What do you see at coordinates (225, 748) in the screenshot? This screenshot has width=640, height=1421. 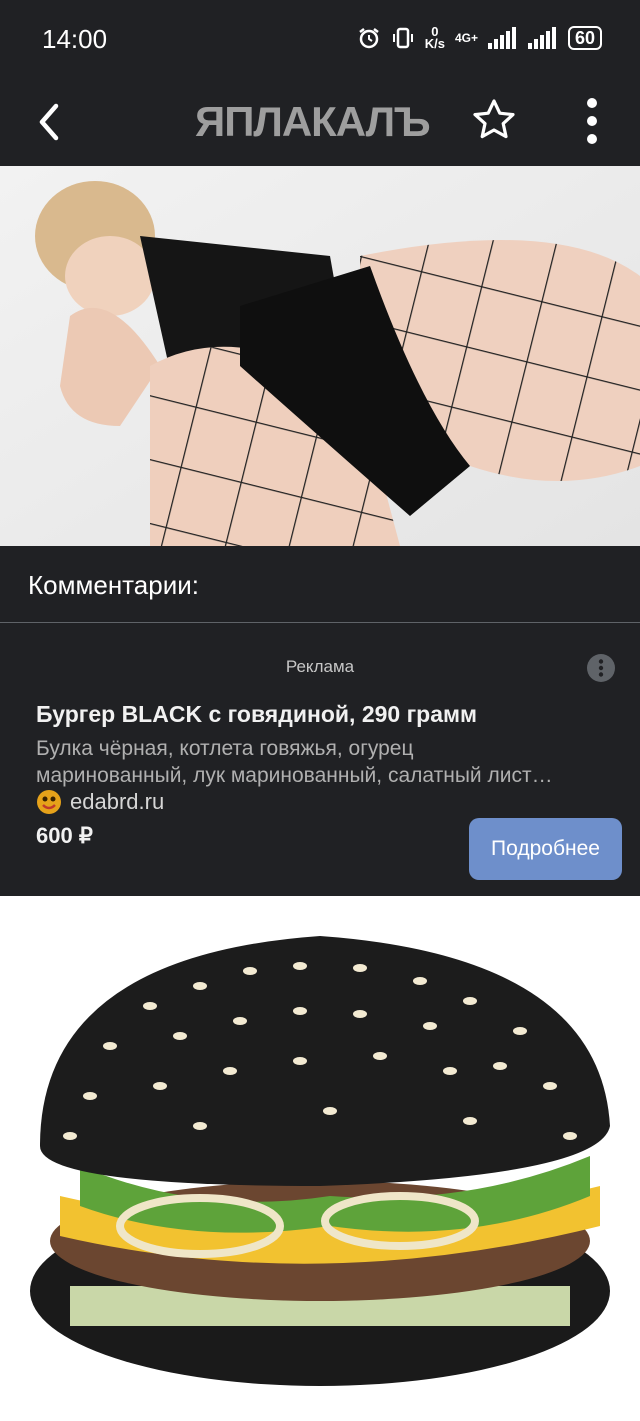 I see `ad-description-line: Булка чёрная, котлета говяжья, огурец` at bounding box center [225, 748].